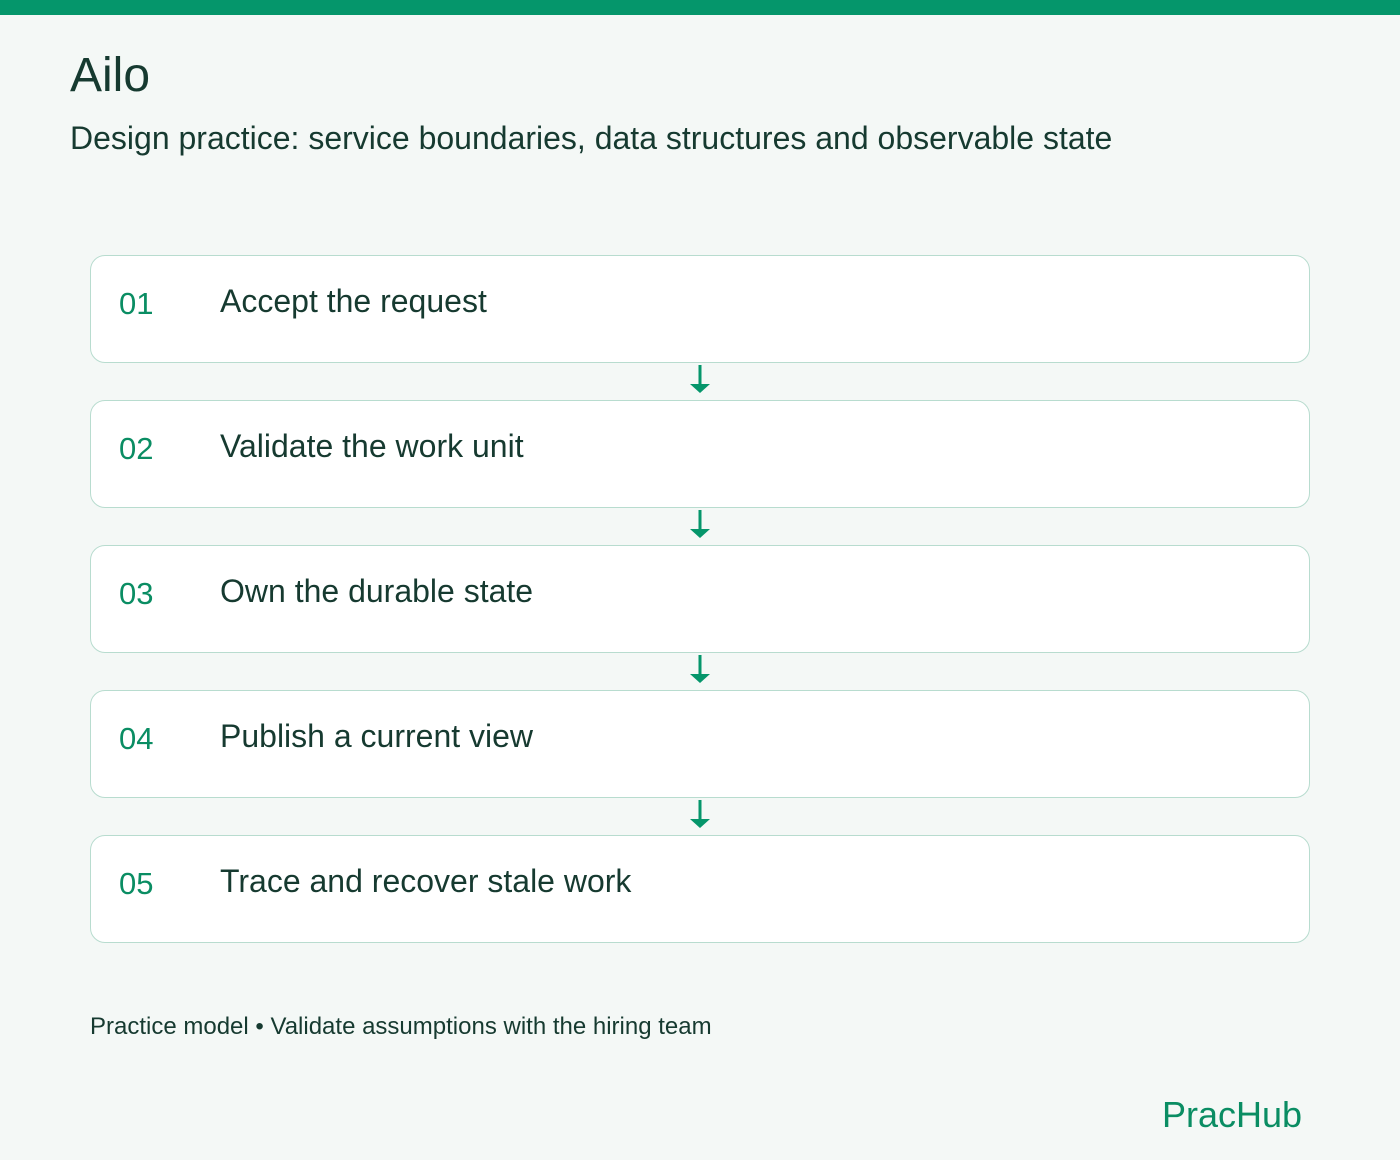  What do you see at coordinates (110, 75) in the screenshot?
I see `page-title: Ailo` at bounding box center [110, 75].